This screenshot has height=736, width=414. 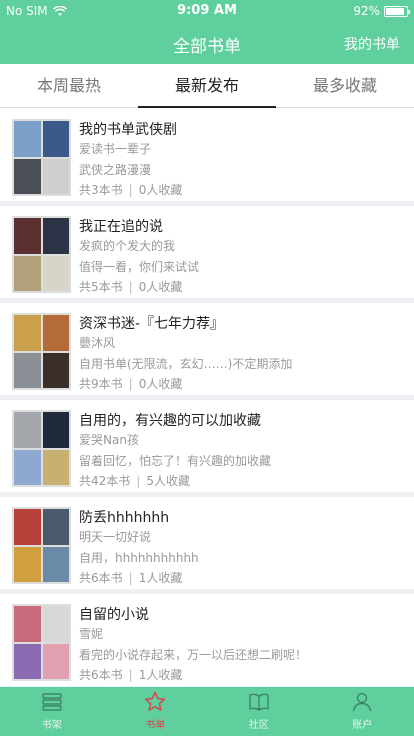 What do you see at coordinates (155, 725) in the screenshot?
I see `tabbar-label: 书单` at bounding box center [155, 725].